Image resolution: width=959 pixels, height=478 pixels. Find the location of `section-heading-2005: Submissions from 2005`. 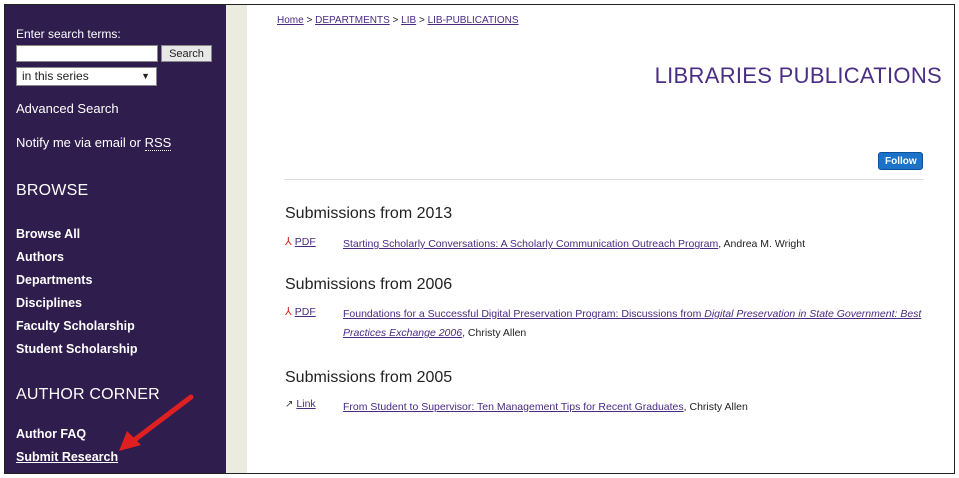

section-heading-2005: Submissions from 2005 is located at coordinates (369, 377).